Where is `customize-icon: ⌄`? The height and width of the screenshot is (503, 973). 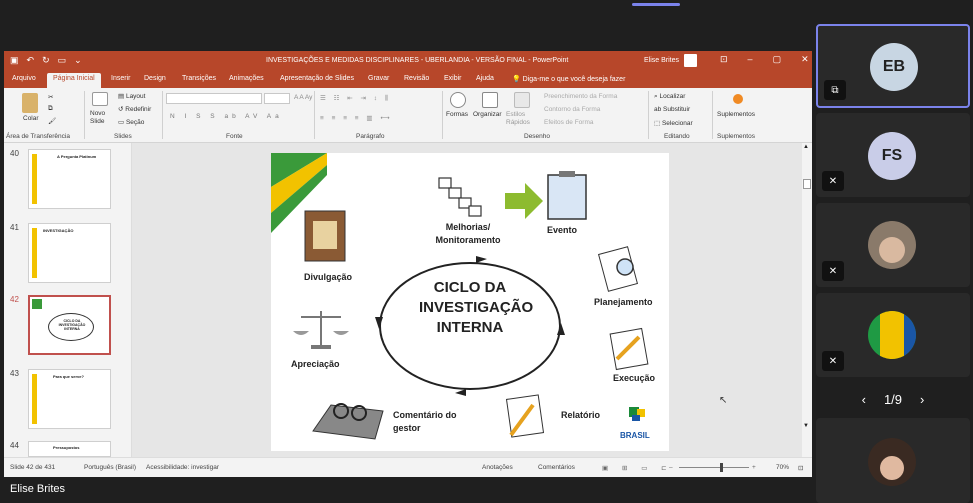 customize-icon: ⌄ is located at coordinates (78, 60).